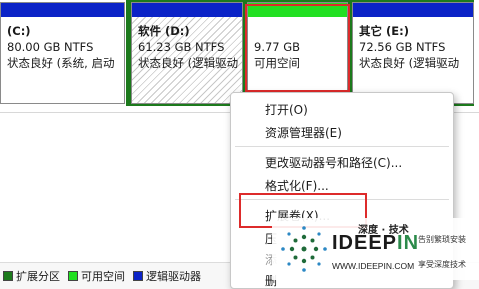 The image size is (479, 289). Describe the element at coordinates (413, 10) in the screenshot. I see `partition-e-bar` at that location.